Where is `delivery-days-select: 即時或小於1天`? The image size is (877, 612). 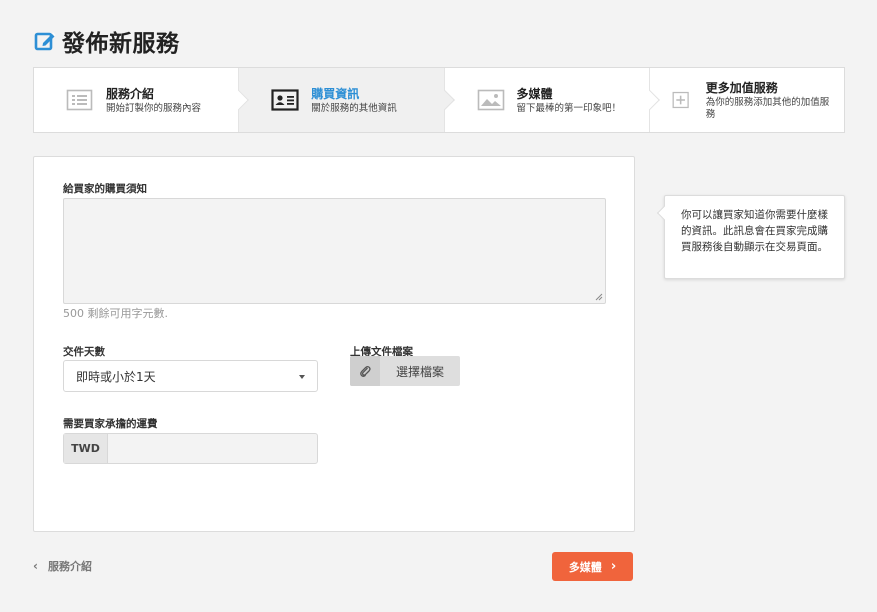 delivery-days-select: 即時或小於1天 is located at coordinates (190, 376).